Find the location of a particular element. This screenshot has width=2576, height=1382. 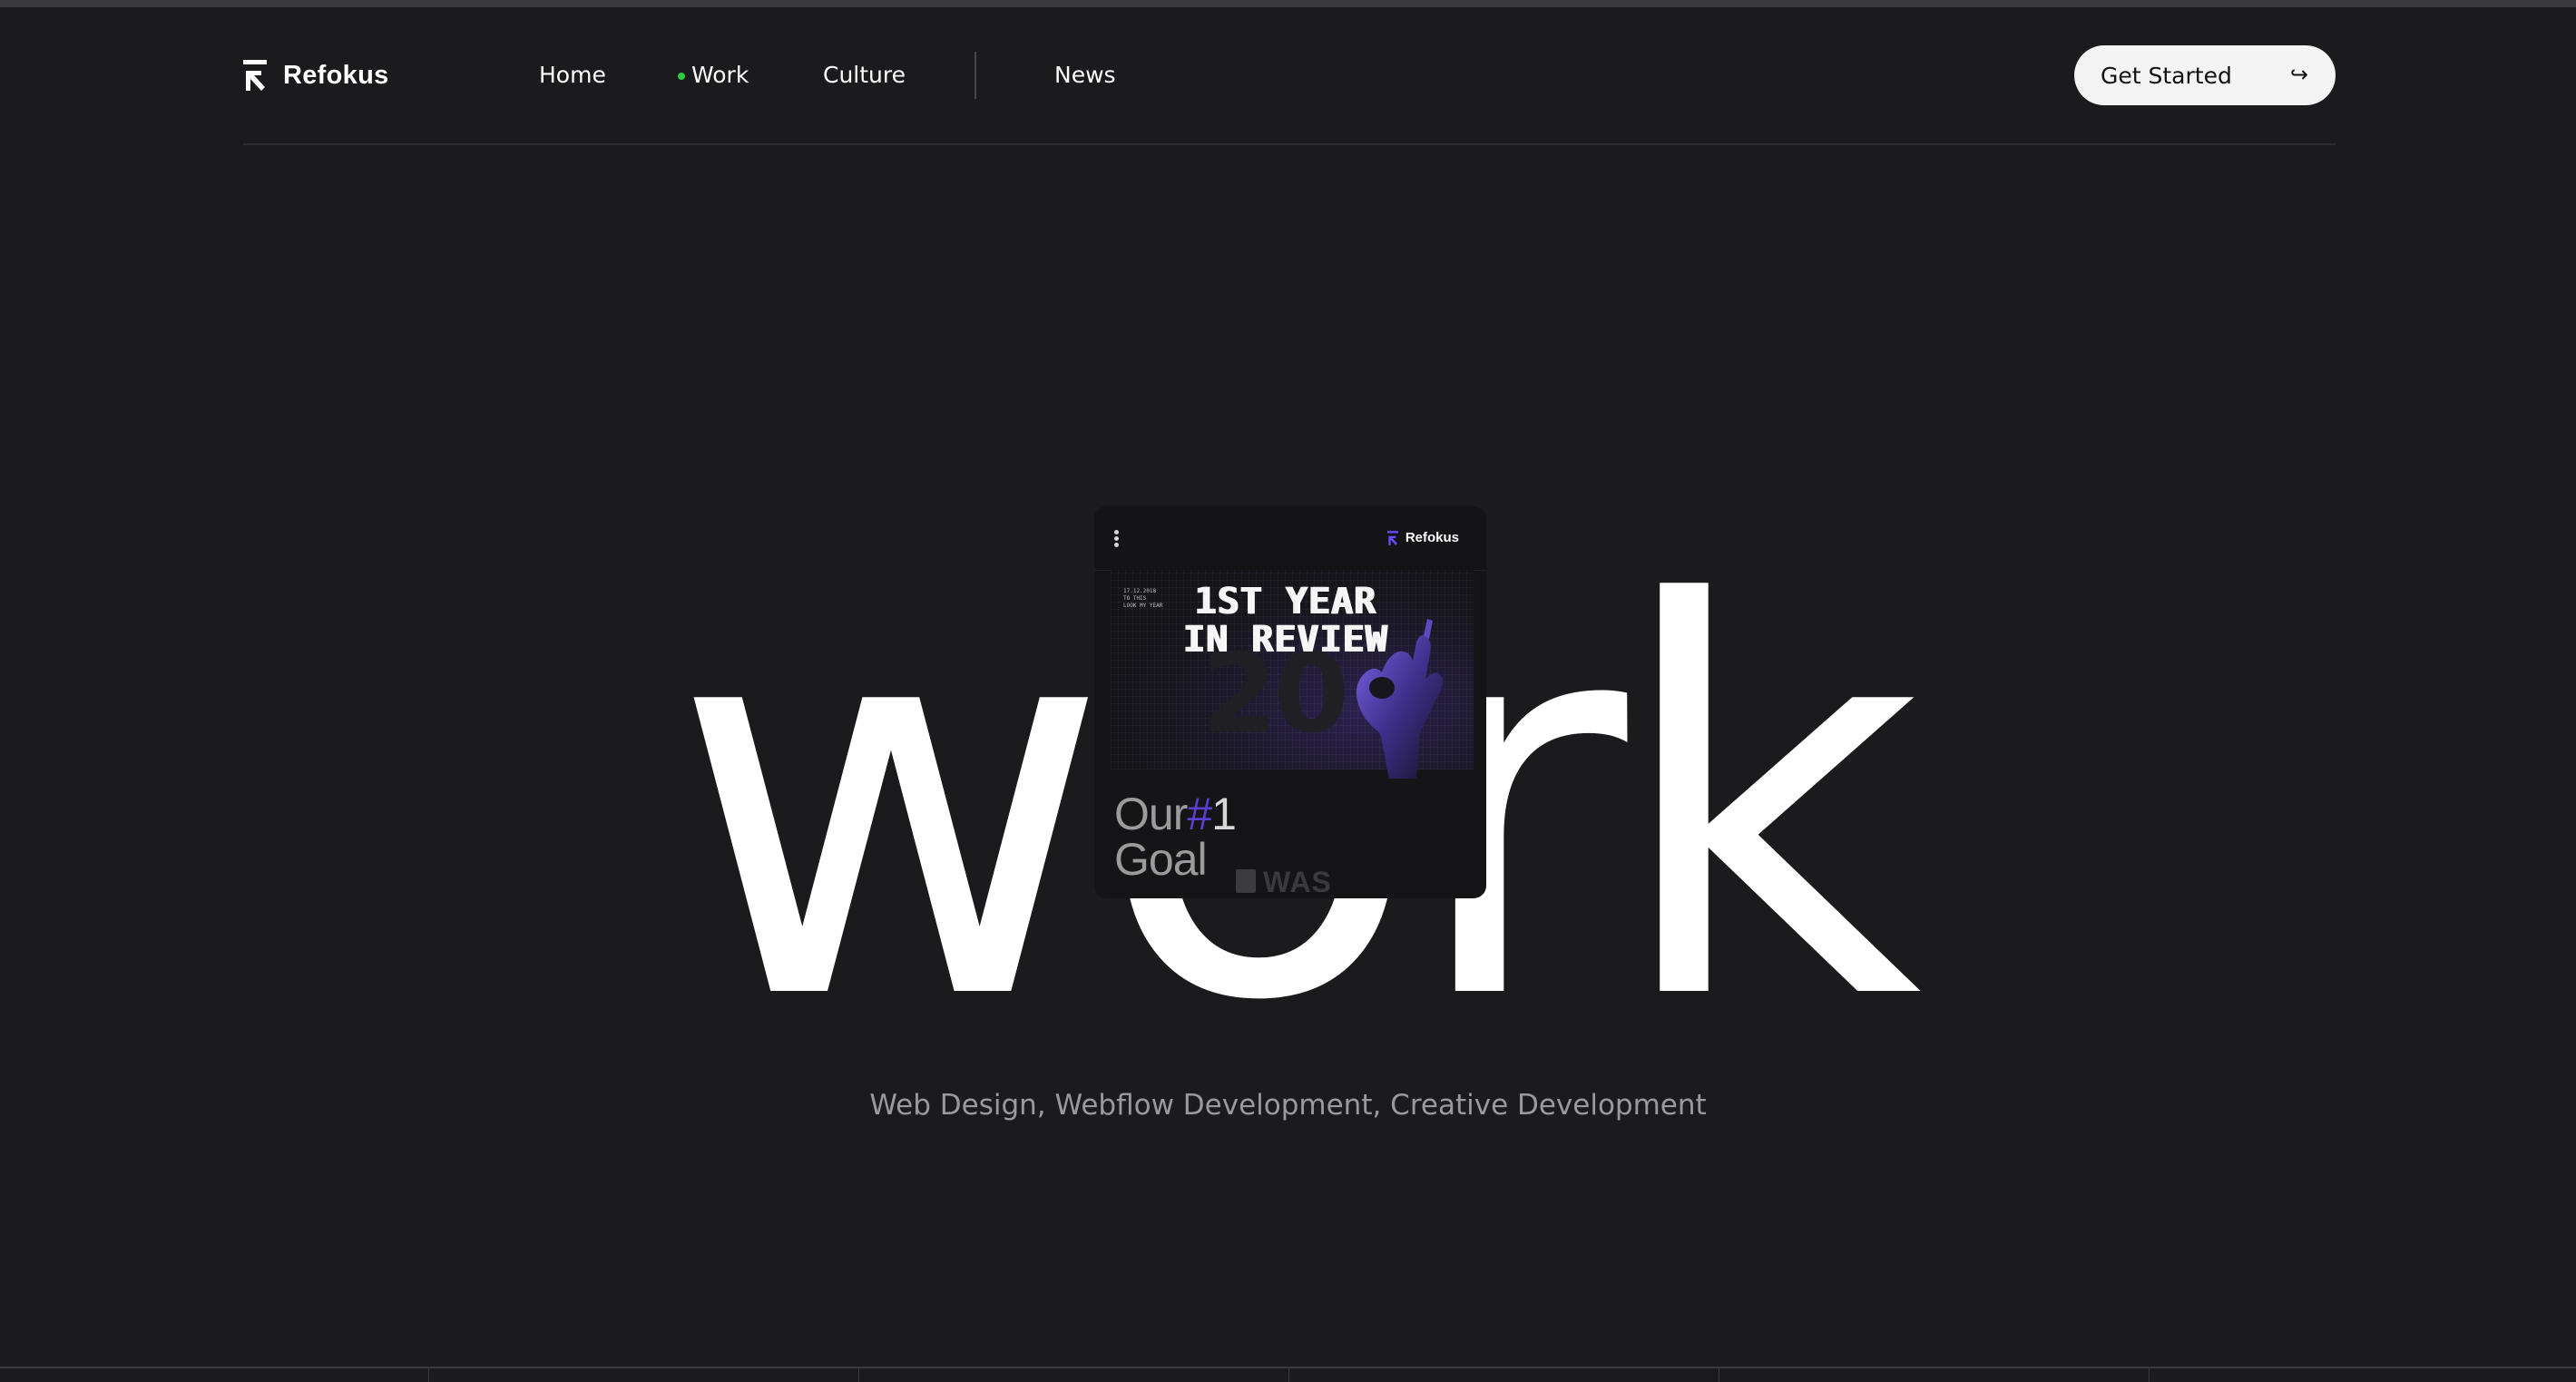

card-title: 1ST YEAR IN REVIEW is located at coordinates (1285, 621).